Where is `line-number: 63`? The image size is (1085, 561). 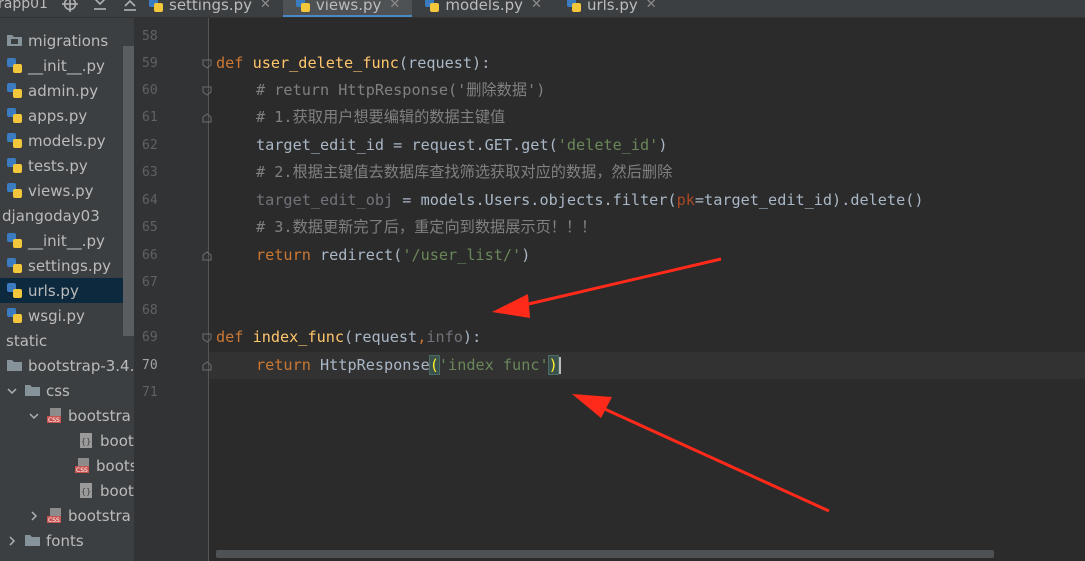
line-number: 63 is located at coordinates (150, 172).